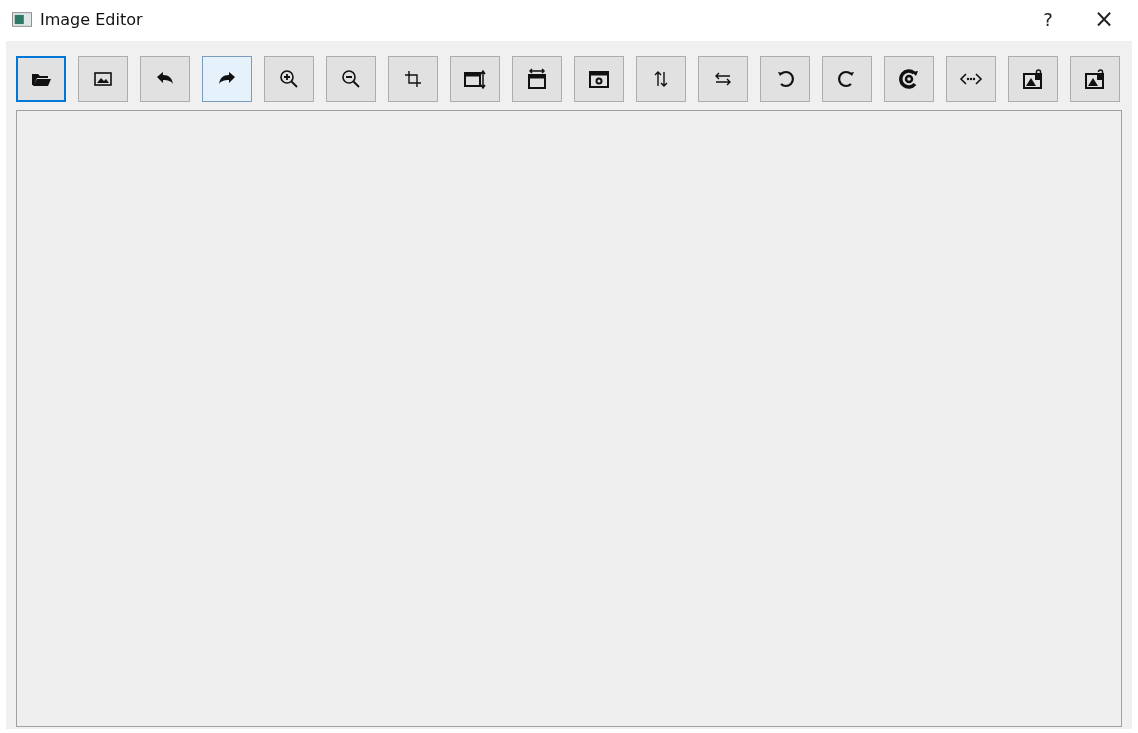 This screenshot has height=733, width=1138. I want to click on image-lock-icon, so click(1033, 79).